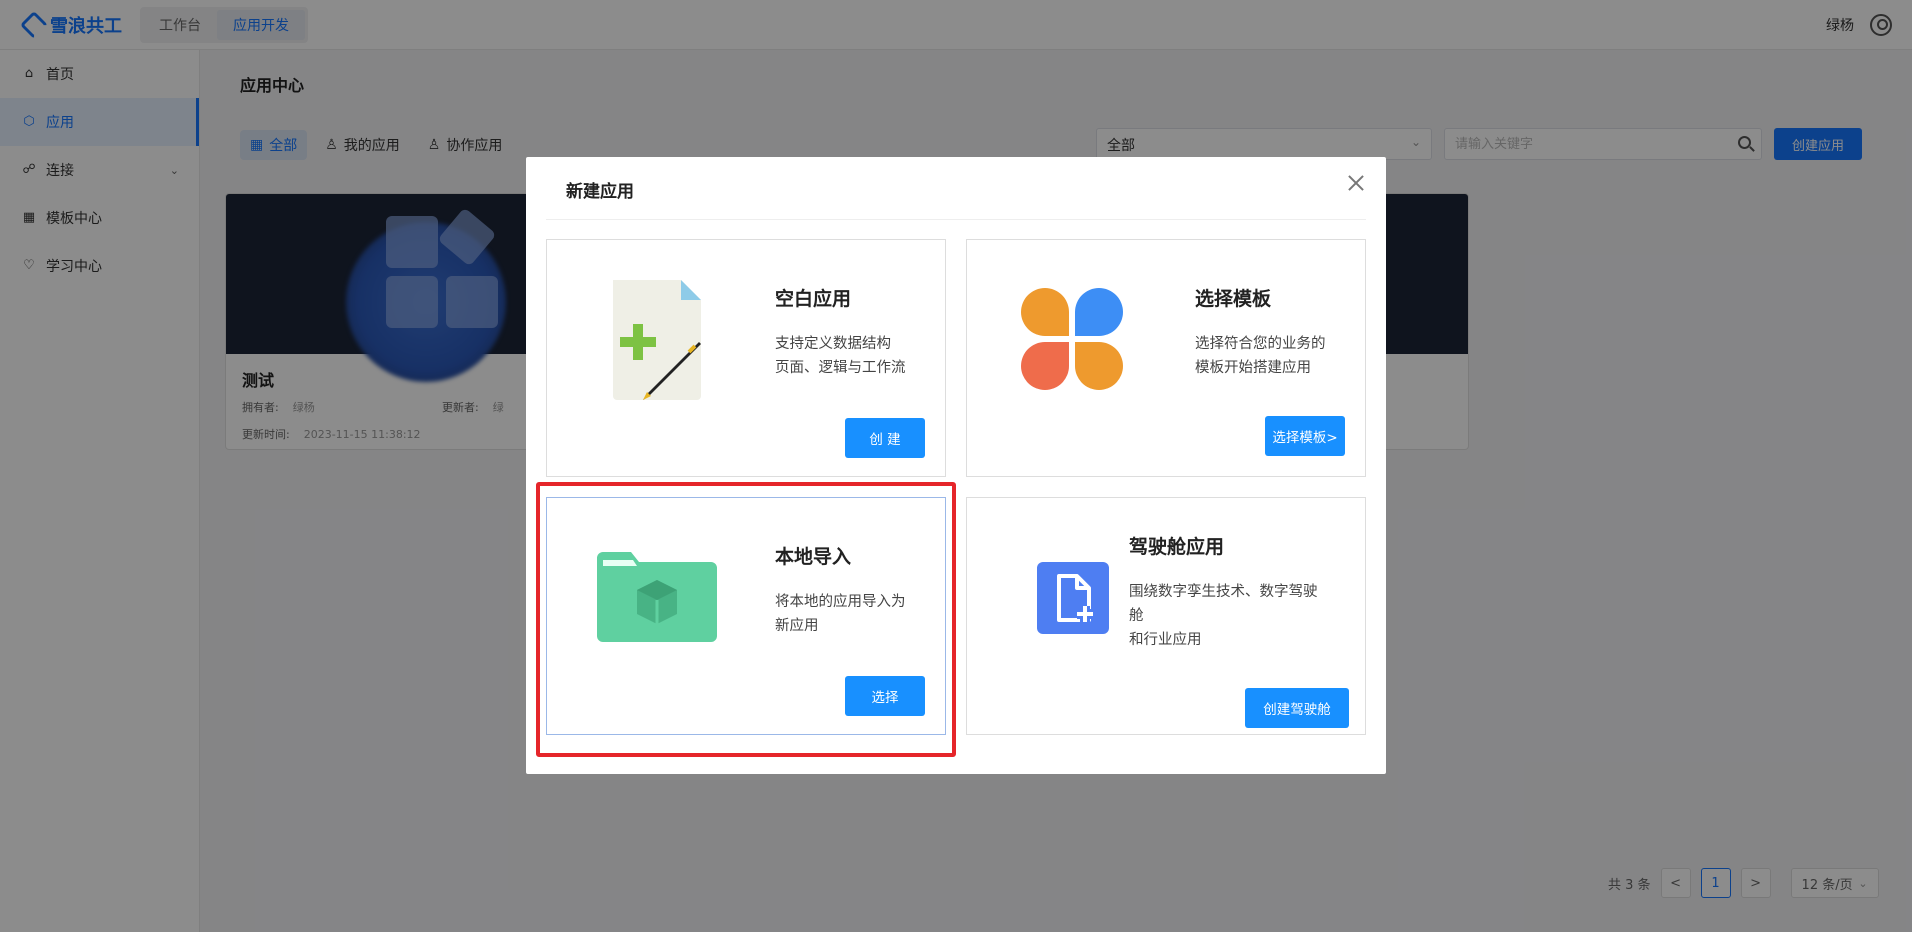 The image size is (1912, 932). Describe the element at coordinates (1297, 708) in the screenshot. I see `create-cockpit-button: 创建驾驶舱` at that location.